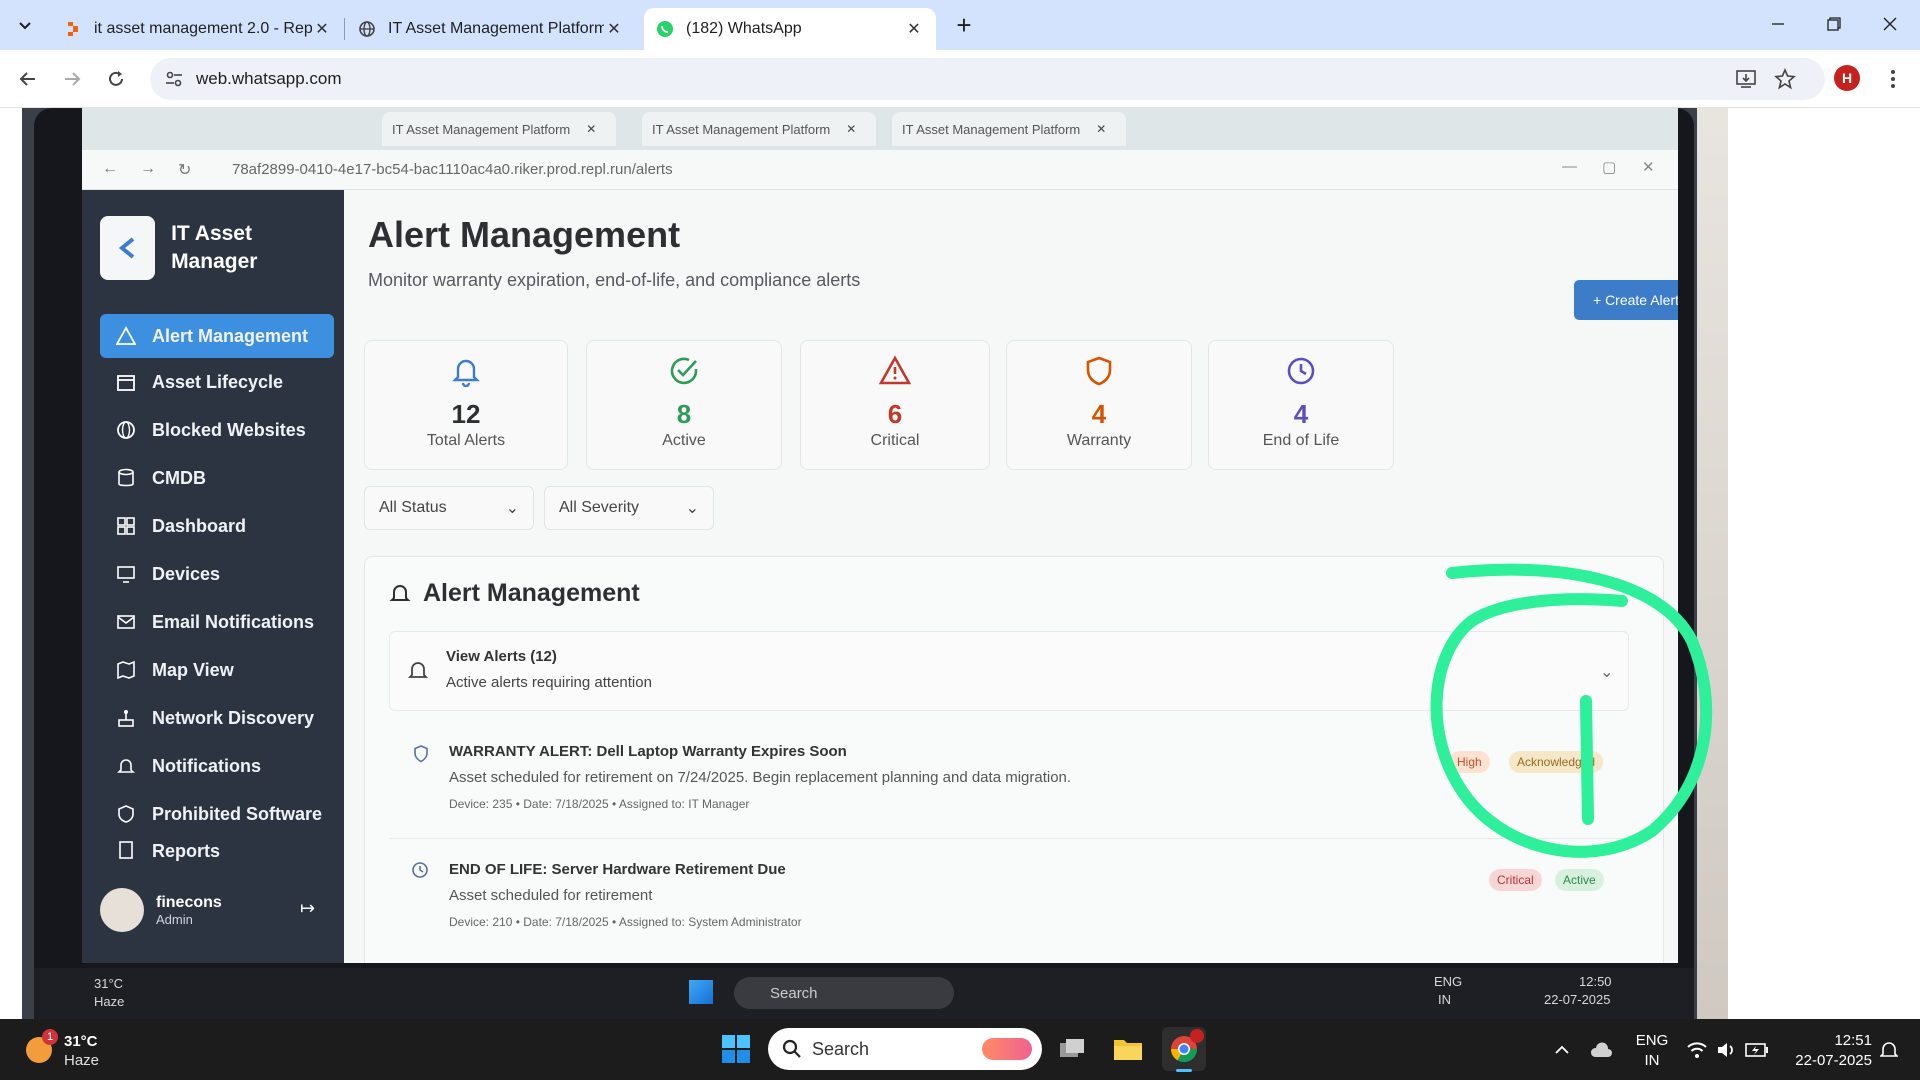 The width and height of the screenshot is (1920, 1080). I want to click on sidebar-item-label: Dashboard, so click(199, 525).